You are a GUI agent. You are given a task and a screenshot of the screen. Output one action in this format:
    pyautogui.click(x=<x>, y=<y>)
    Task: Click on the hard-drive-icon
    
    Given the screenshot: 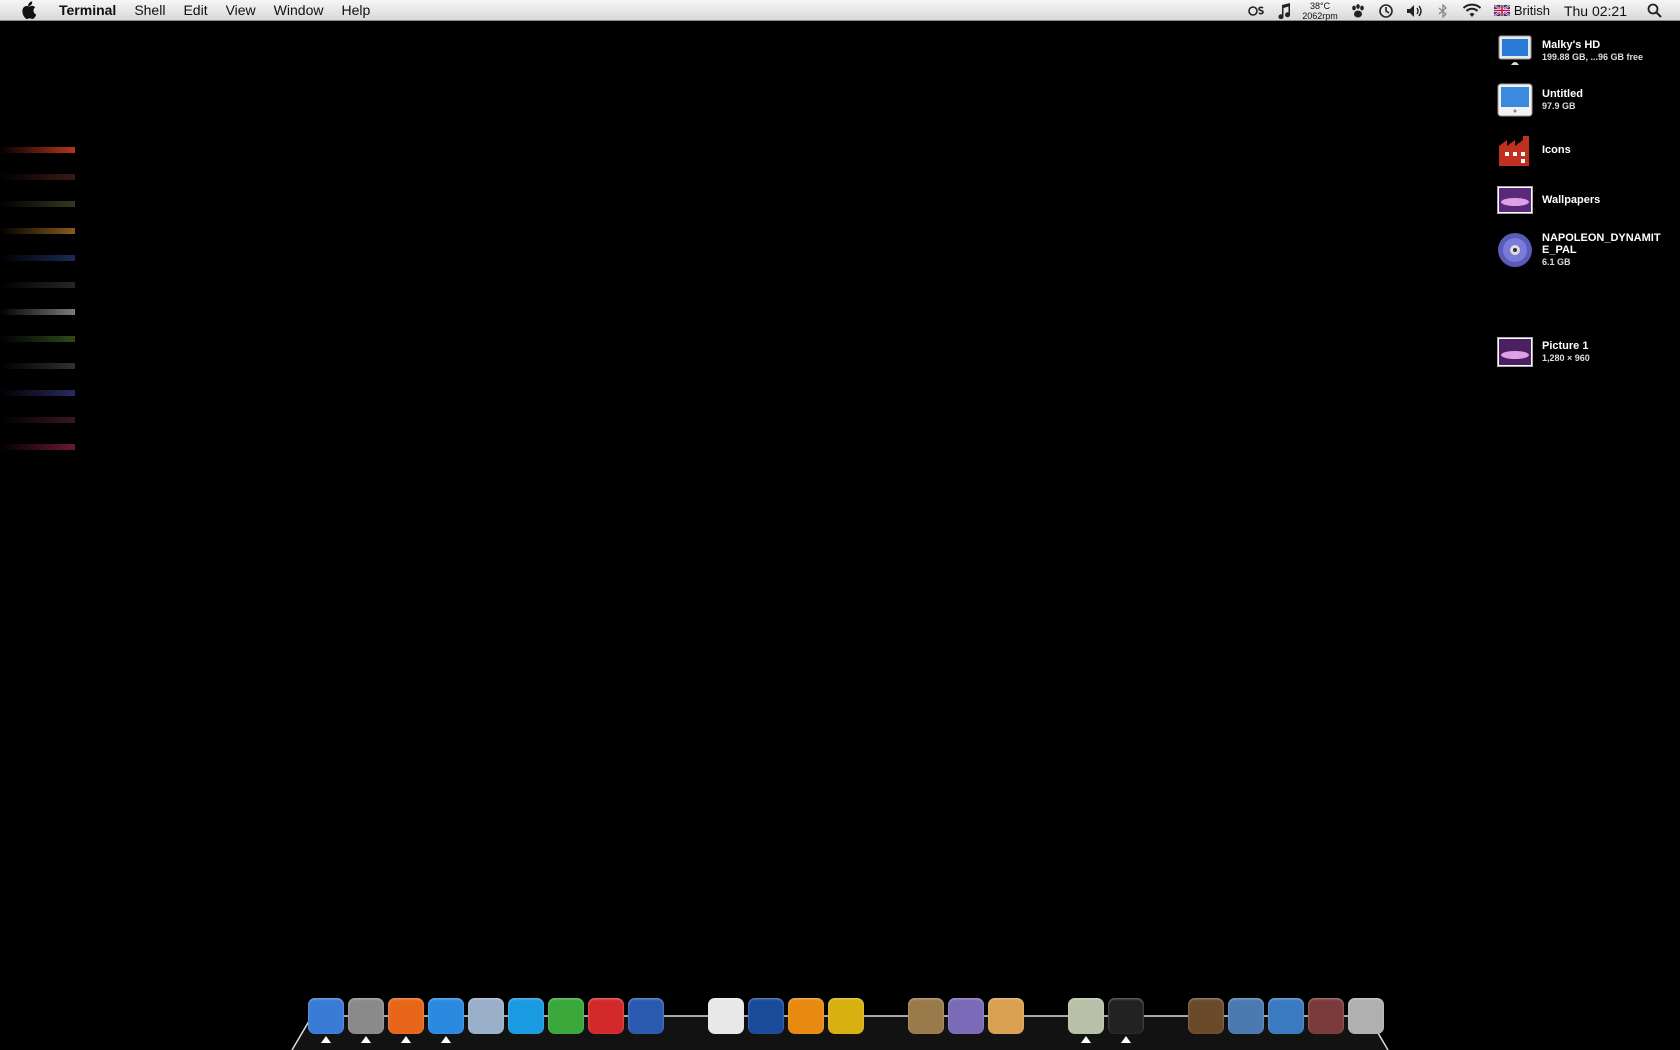 What is the action you would take?
    pyautogui.click(x=1515, y=51)
    